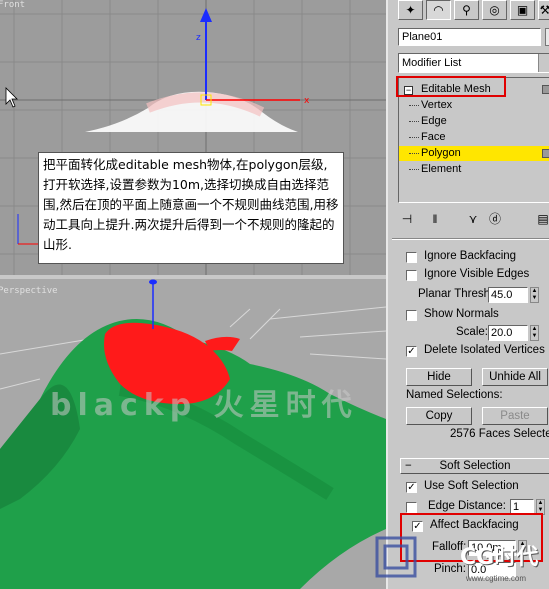 The image size is (549, 589). I want to click on rollout-divider, so click(470, 239).